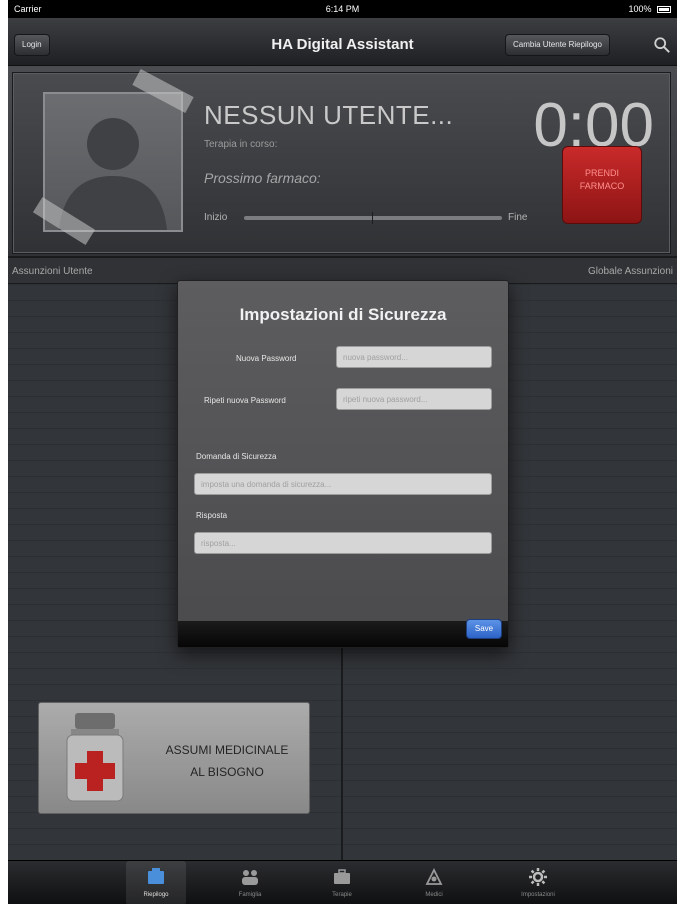  I want to click on tab-medici: Medici, so click(434, 882).